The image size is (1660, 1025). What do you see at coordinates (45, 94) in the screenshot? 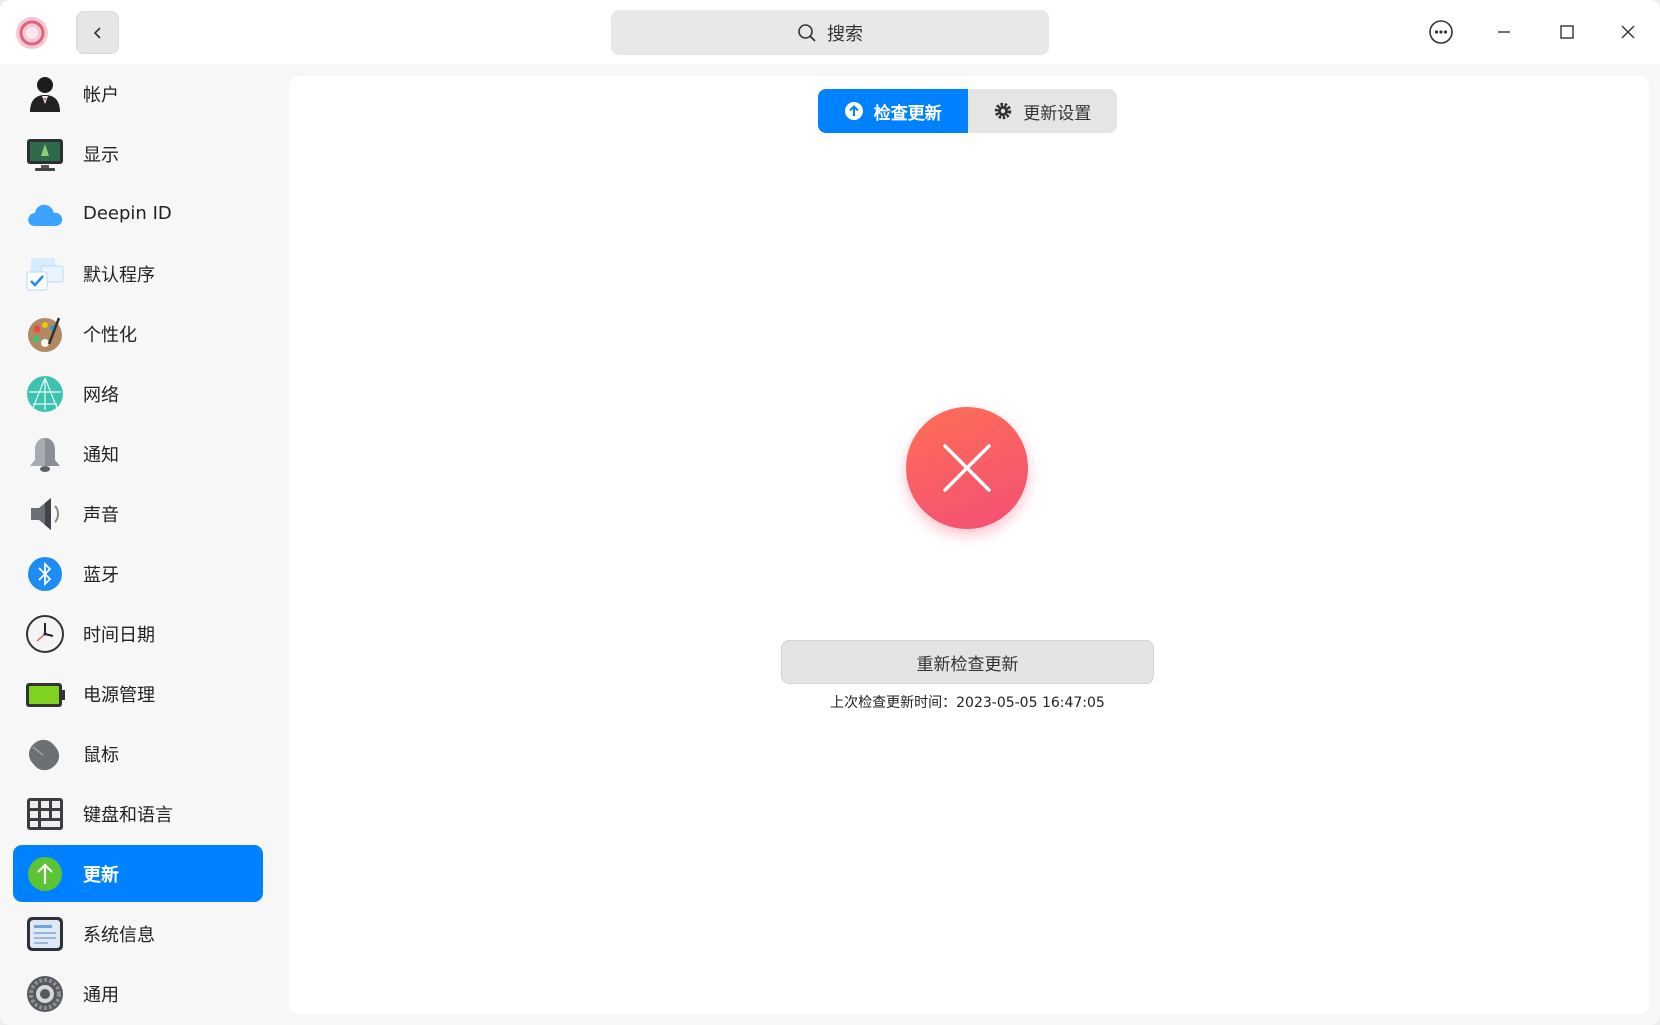
I see `account-icon` at bounding box center [45, 94].